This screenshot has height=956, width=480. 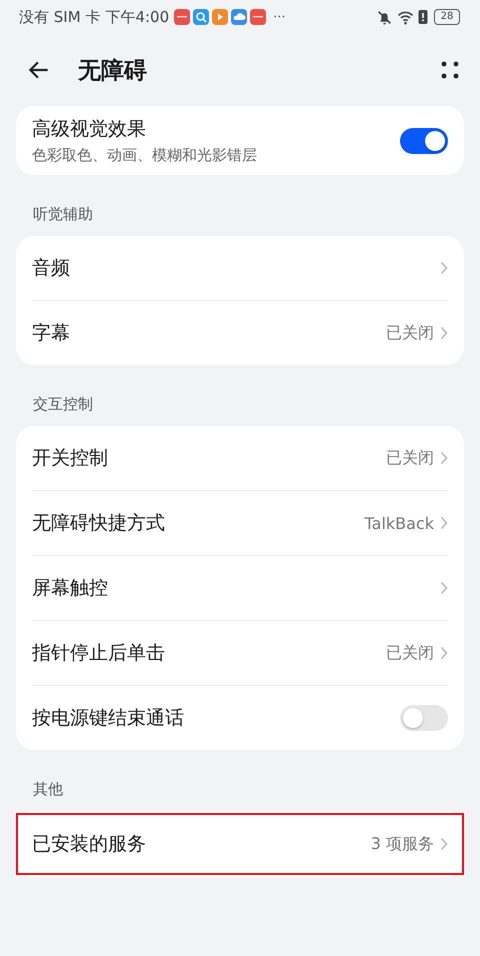 What do you see at coordinates (108, 718) in the screenshot?
I see `row-title: 按电源键结束通话` at bounding box center [108, 718].